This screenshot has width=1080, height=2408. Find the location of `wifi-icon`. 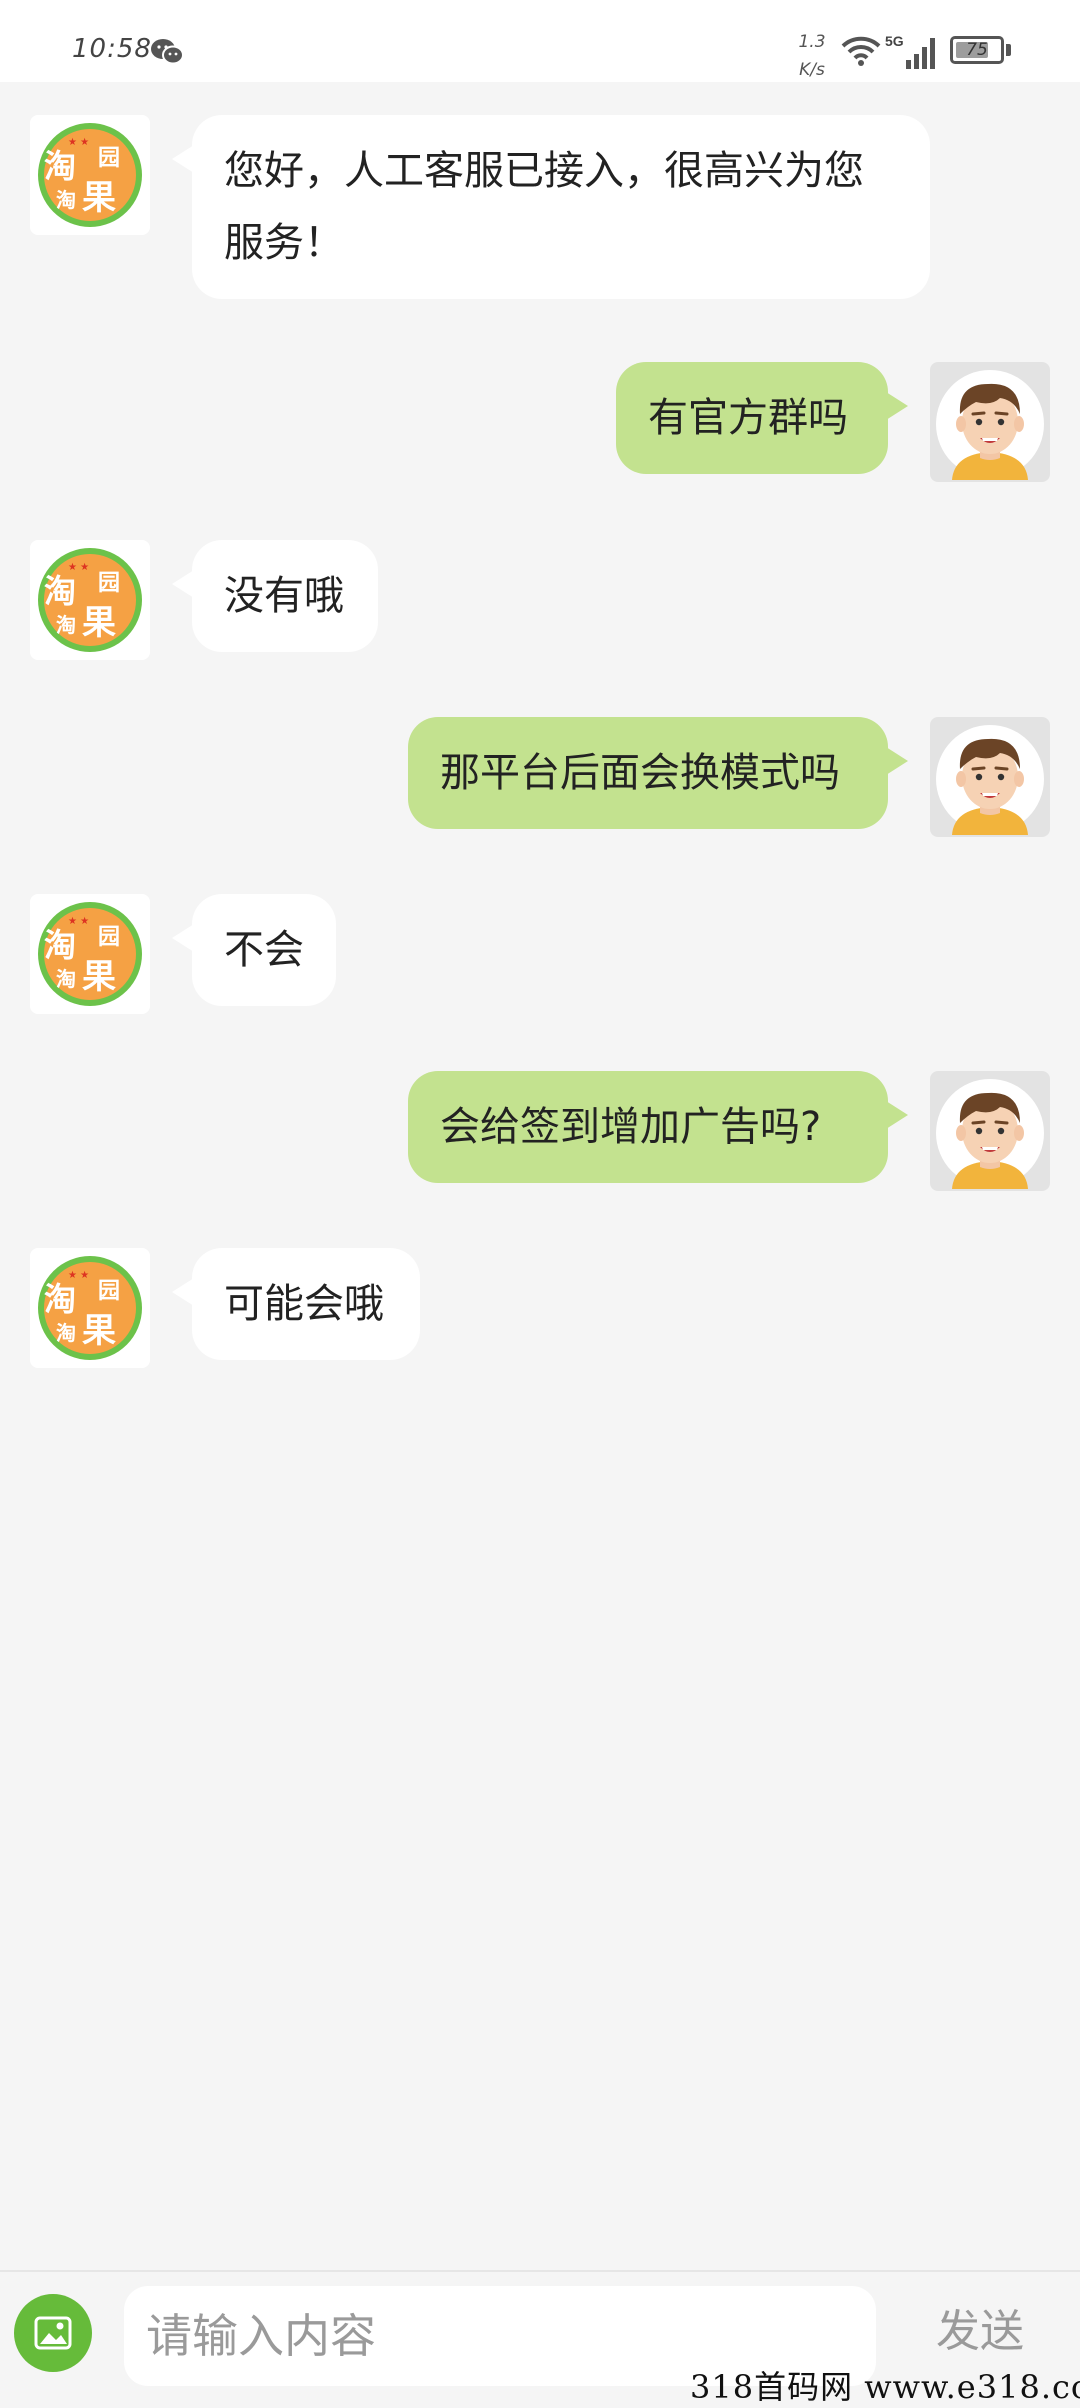

wifi-icon is located at coordinates (861, 51).